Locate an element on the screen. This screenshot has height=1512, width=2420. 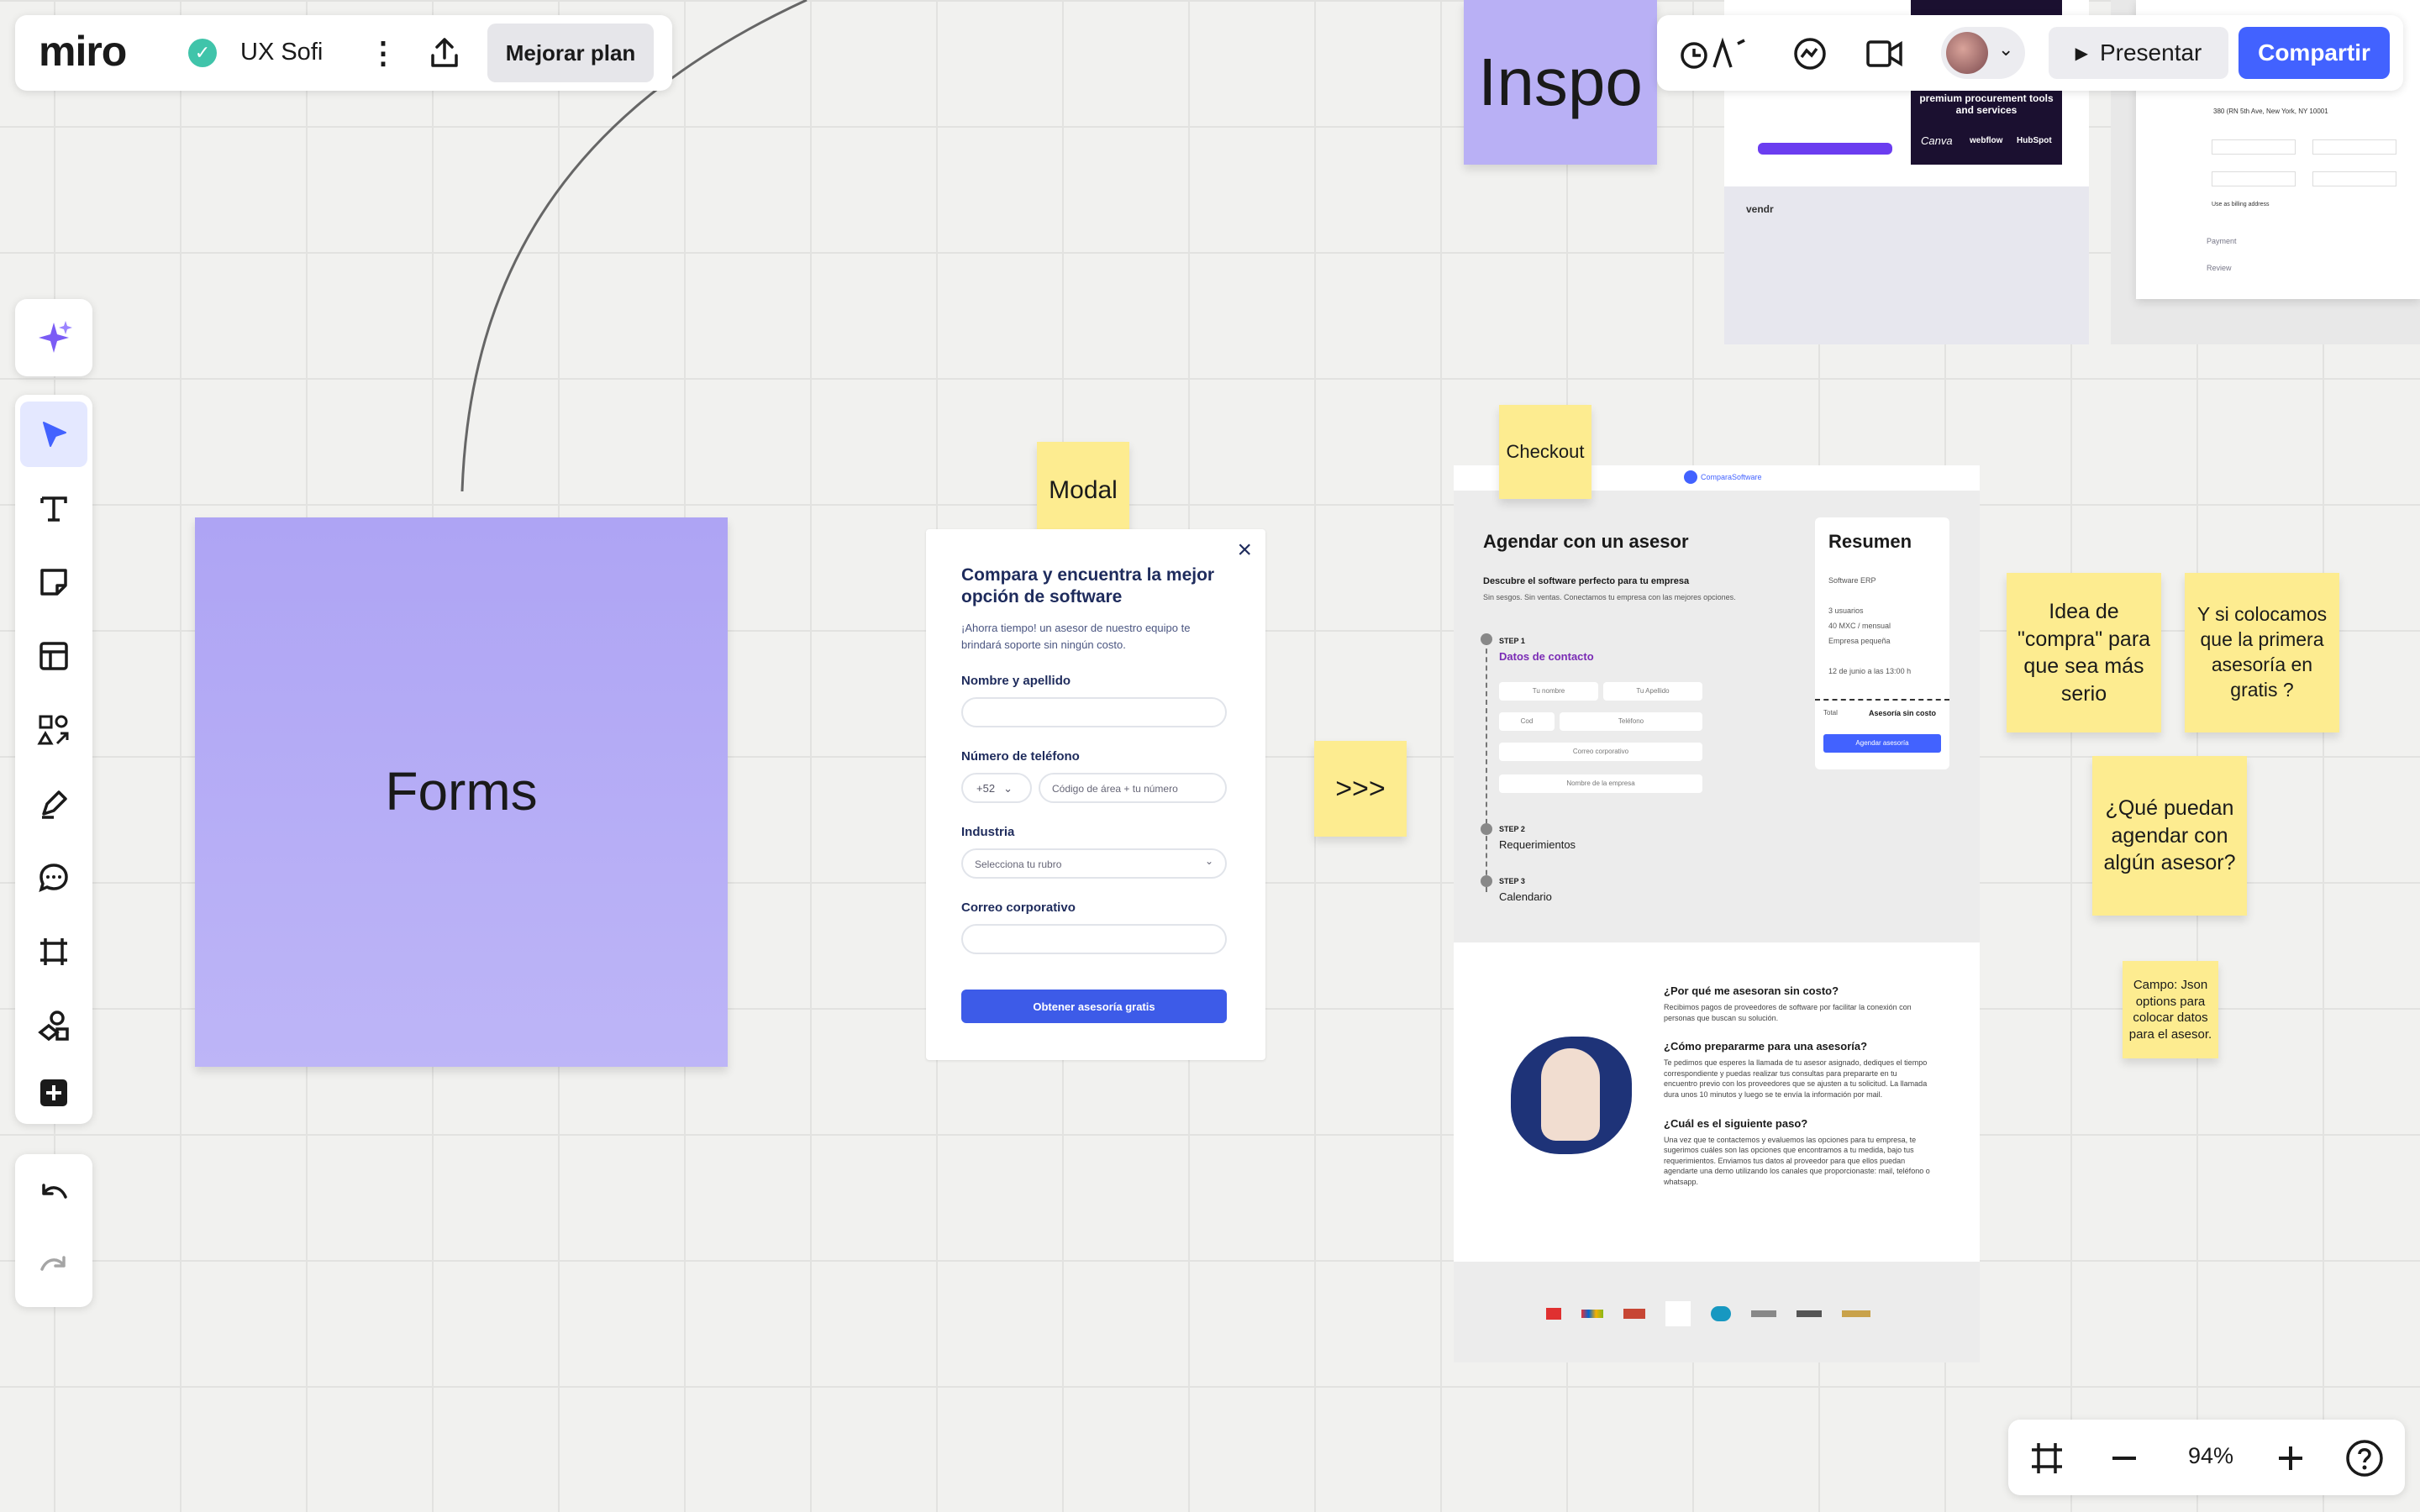
step3-label: STEP 3 is located at coordinates (1512, 881).